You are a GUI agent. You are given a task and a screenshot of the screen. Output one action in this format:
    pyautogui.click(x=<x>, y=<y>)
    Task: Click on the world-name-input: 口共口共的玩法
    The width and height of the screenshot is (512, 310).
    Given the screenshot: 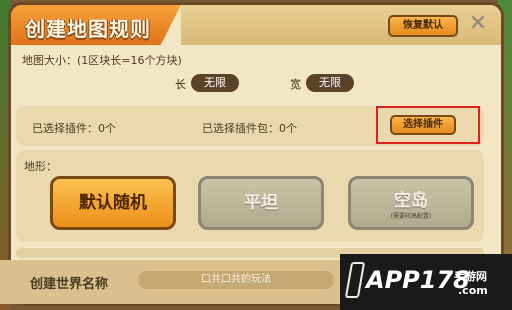 What is the action you would take?
    pyautogui.click(x=236, y=280)
    